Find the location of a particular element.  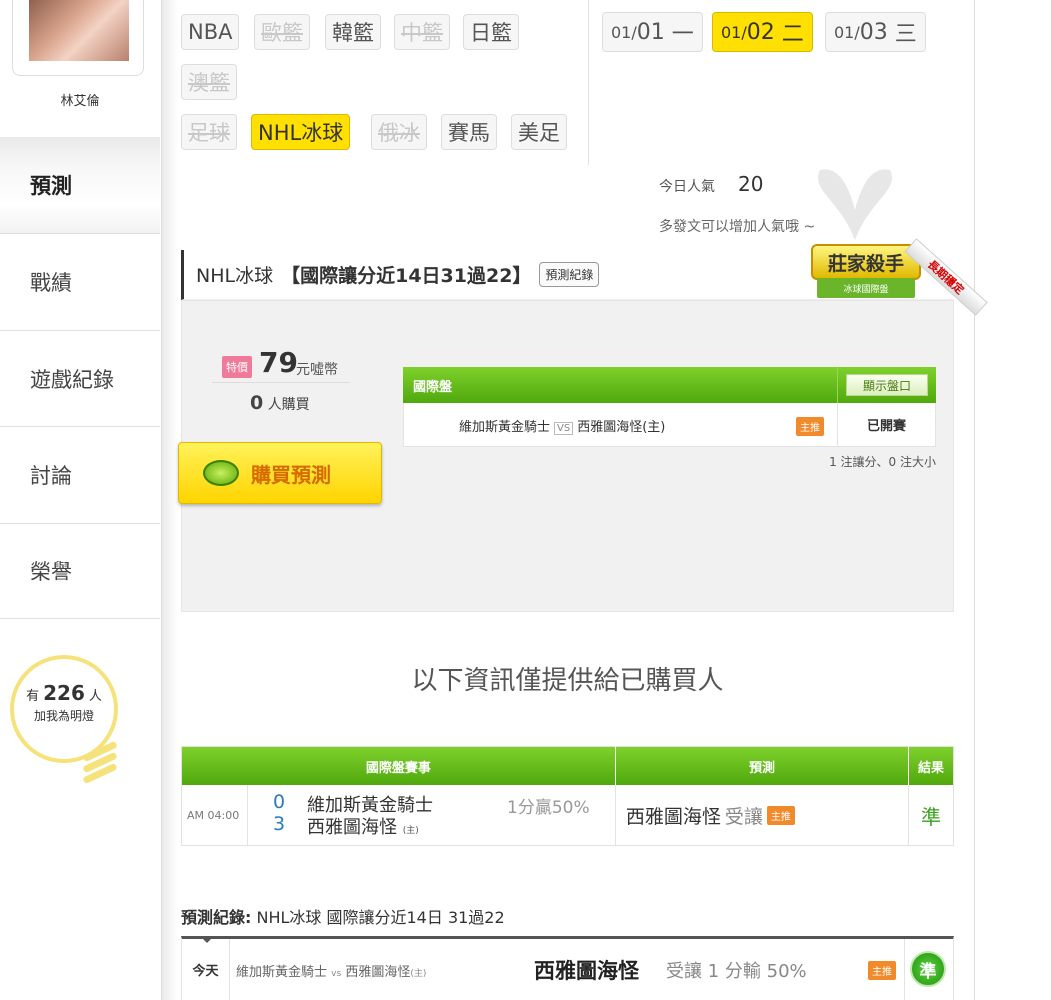

filter-divider is located at coordinates (588, 82).